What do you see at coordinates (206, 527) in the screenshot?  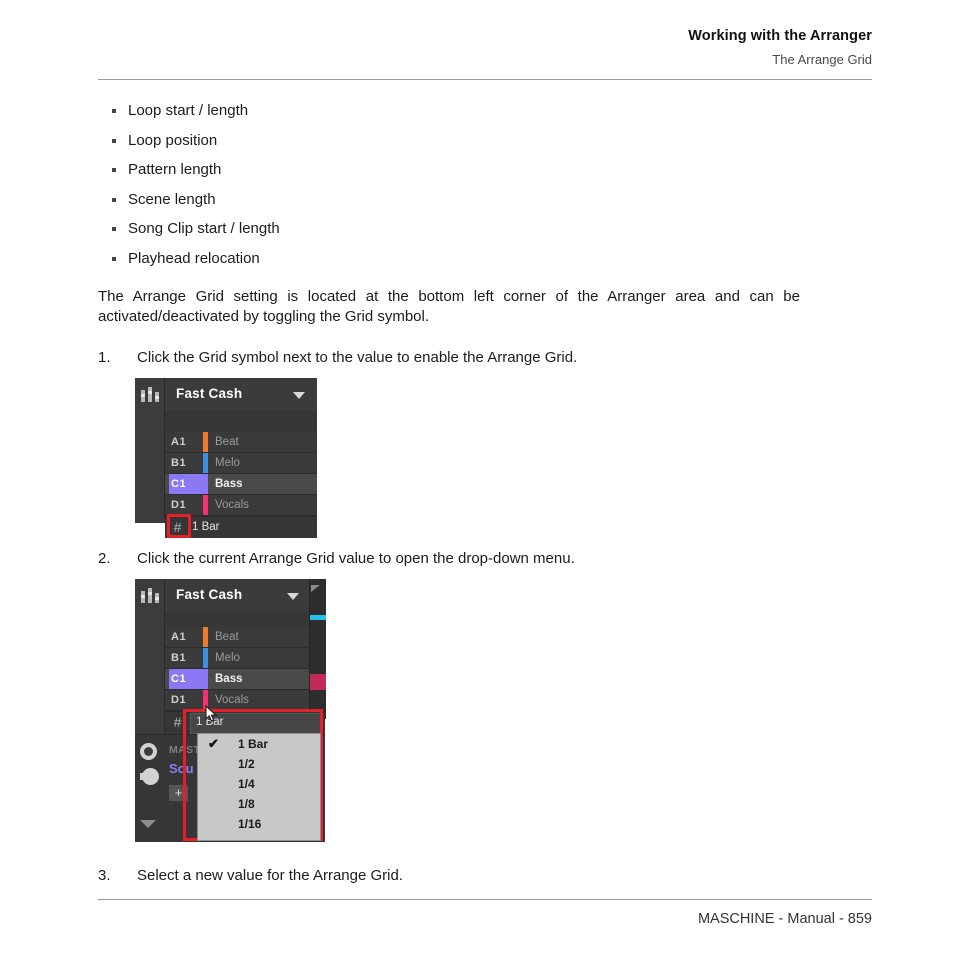 I see `arrange-grid-value-1: 1 Bar` at bounding box center [206, 527].